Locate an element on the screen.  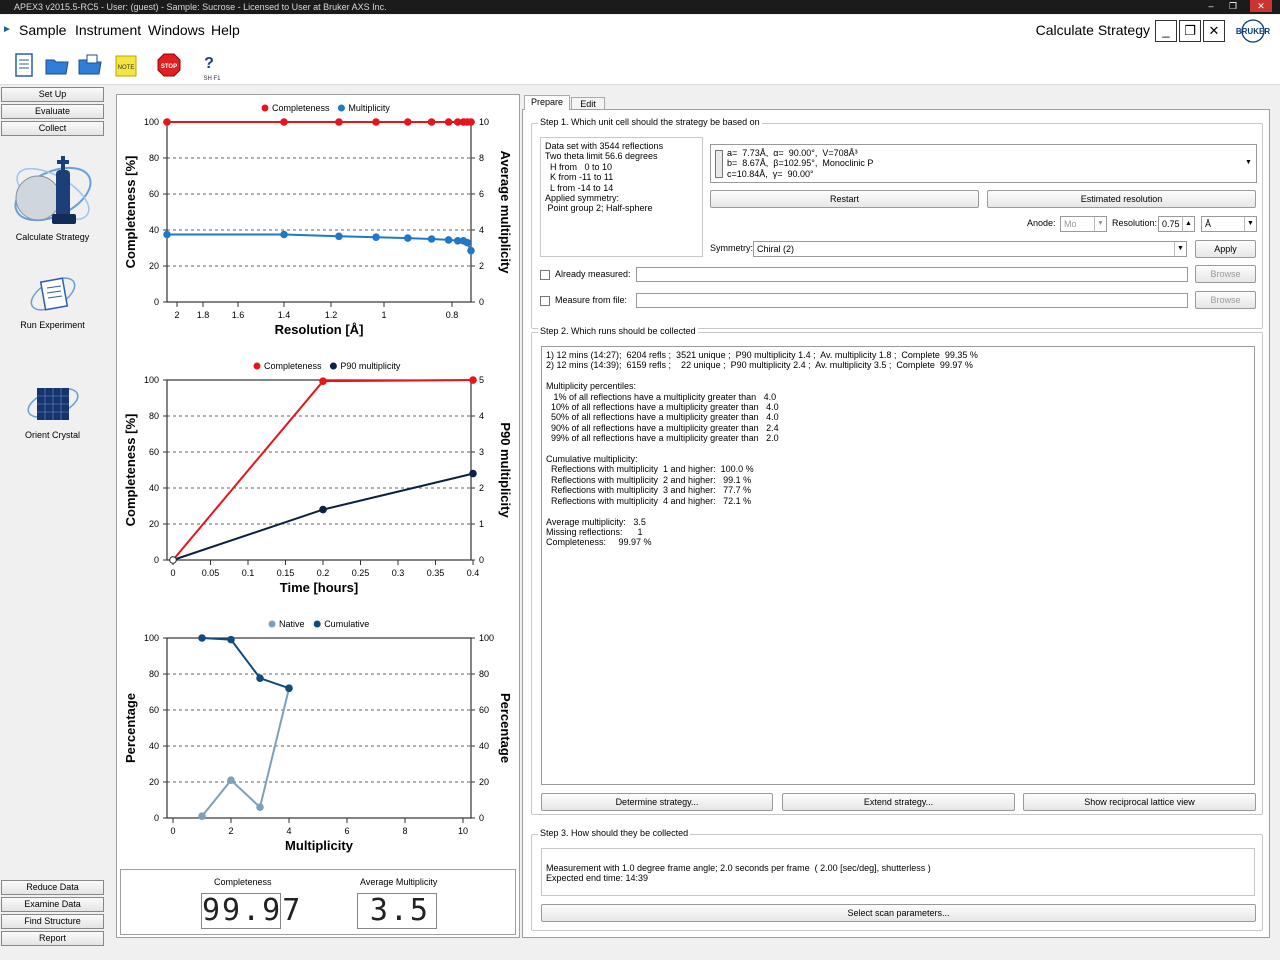
series-line is located at coordinates (245, 752).